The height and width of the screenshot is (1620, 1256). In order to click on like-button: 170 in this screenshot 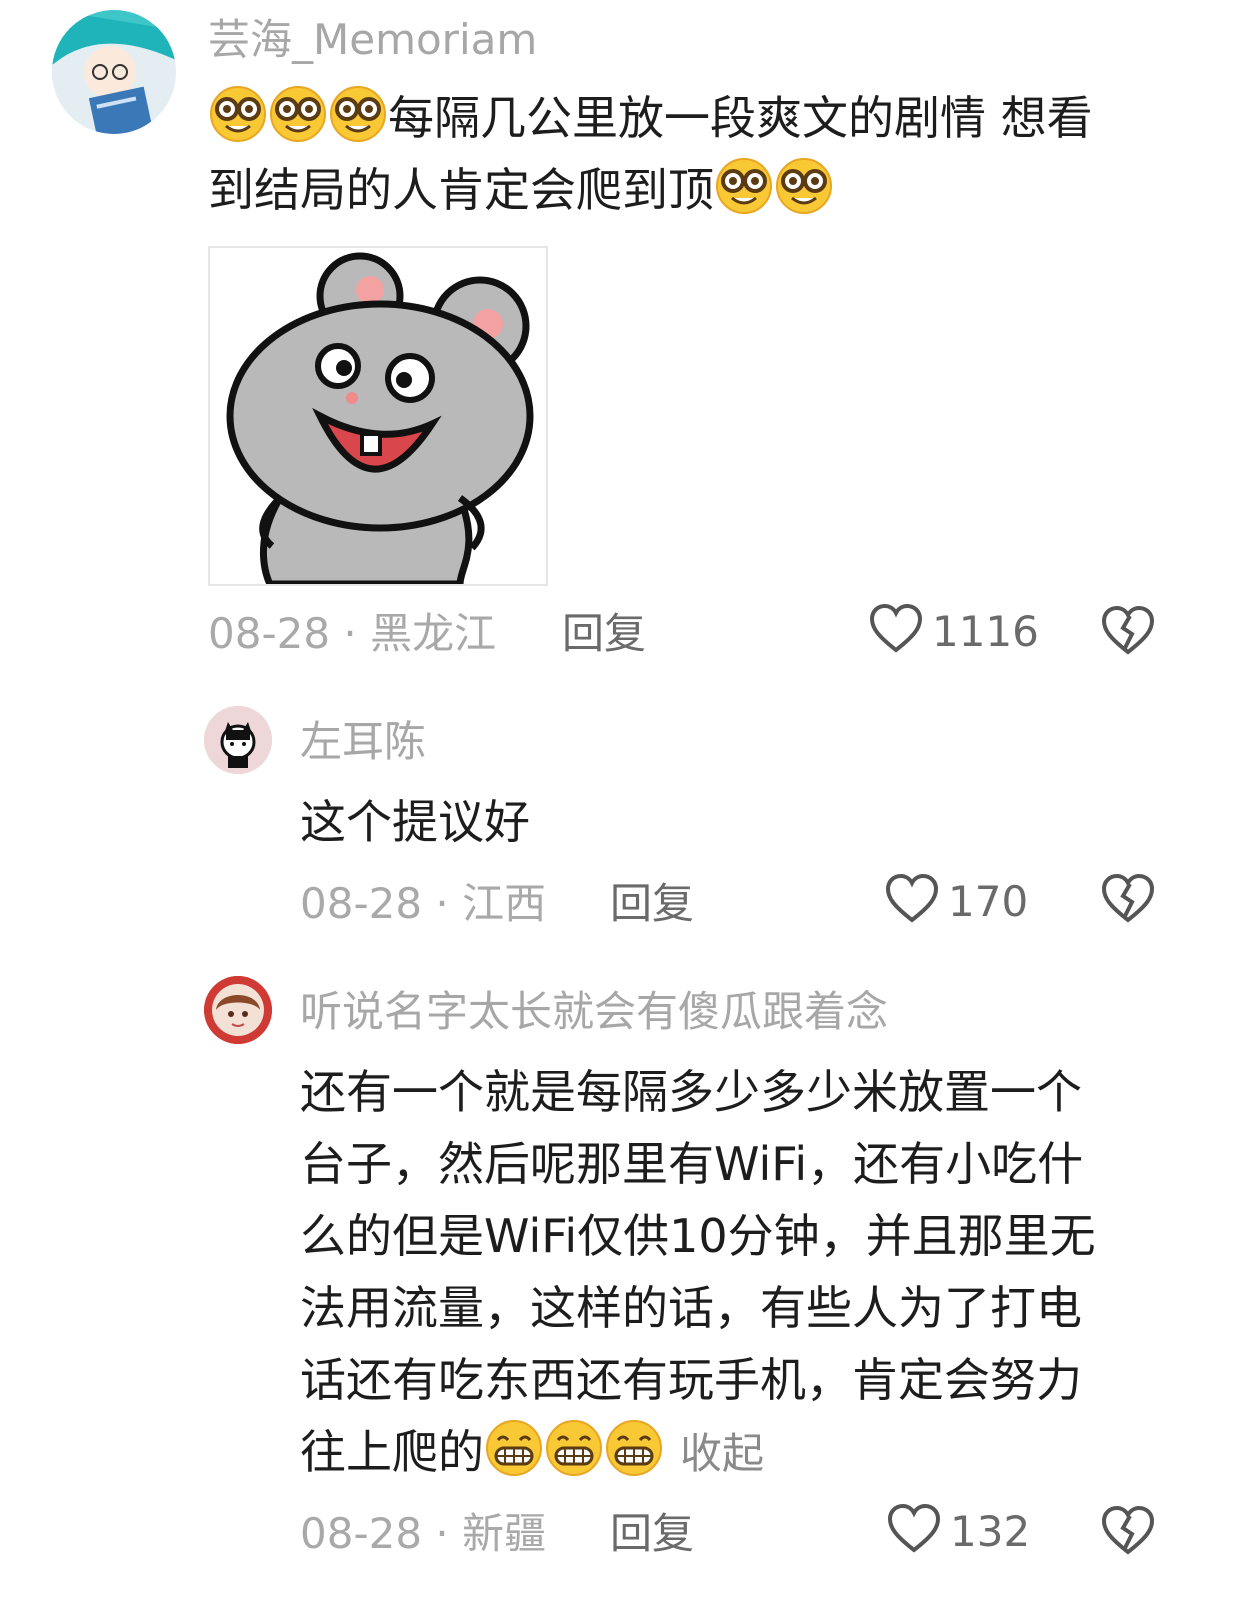, I will do `click(956, 902)`.